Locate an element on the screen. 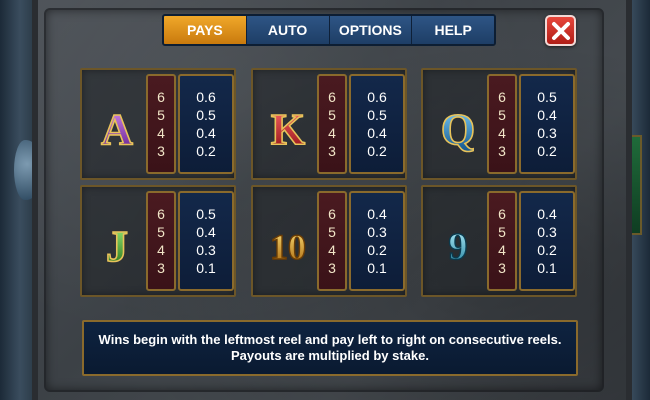 This screenshot has width=650, height=400. close-x-icon is located at coordinates (560, 30).